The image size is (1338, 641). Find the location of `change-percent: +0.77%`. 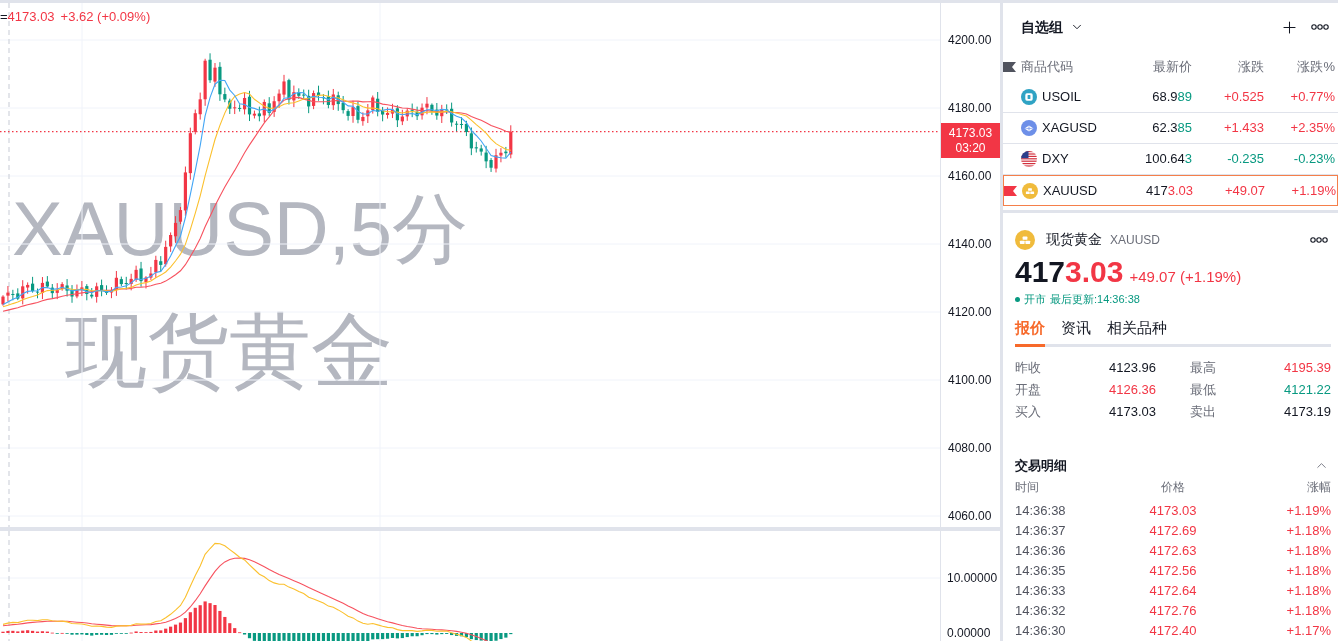

change-percent: +0.77% is located at coordinates (1312, 97).